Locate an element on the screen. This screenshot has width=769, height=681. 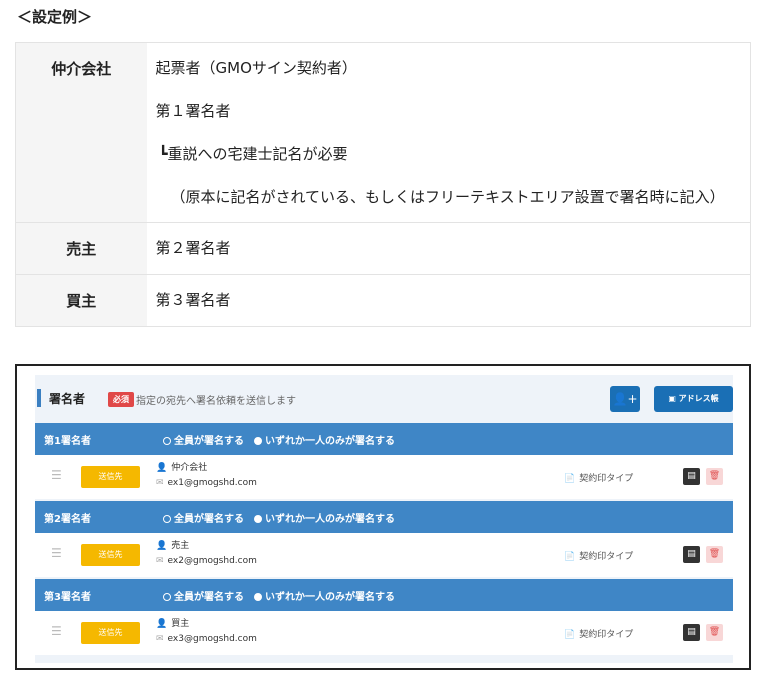
add-signer-button: 👤+ is located at coordinates (625, 399).